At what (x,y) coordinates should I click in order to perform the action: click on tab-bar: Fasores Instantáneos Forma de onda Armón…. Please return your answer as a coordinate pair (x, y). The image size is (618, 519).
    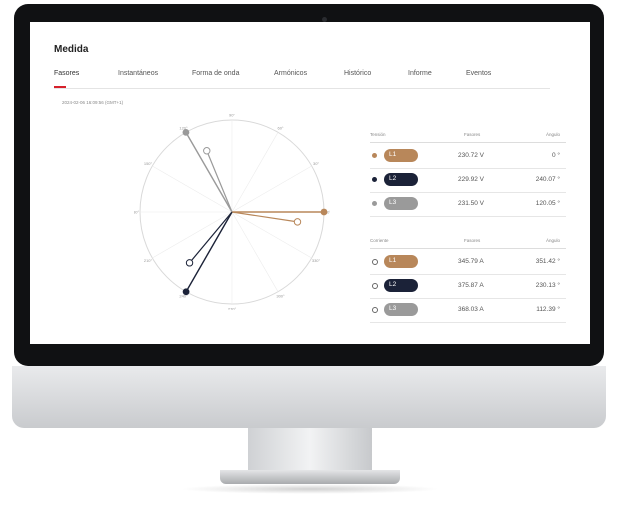
    Looking at the image, I should click on (302, 79).